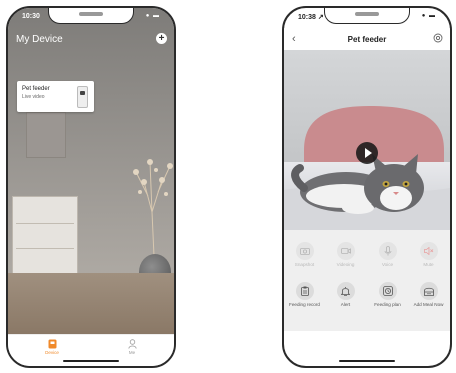 The image size is (456, 373). I want to click on device-card-pet-feeder: Pet feeder Live video, so click(55, 96).